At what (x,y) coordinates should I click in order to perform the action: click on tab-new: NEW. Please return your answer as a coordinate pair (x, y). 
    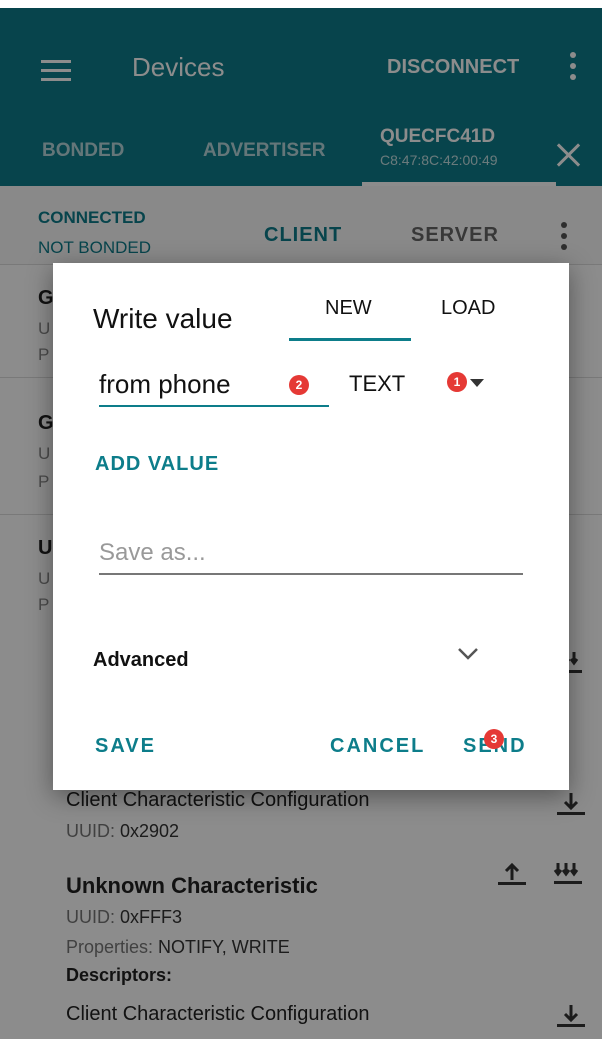
    Looking at the image, I should click on (348, 308).